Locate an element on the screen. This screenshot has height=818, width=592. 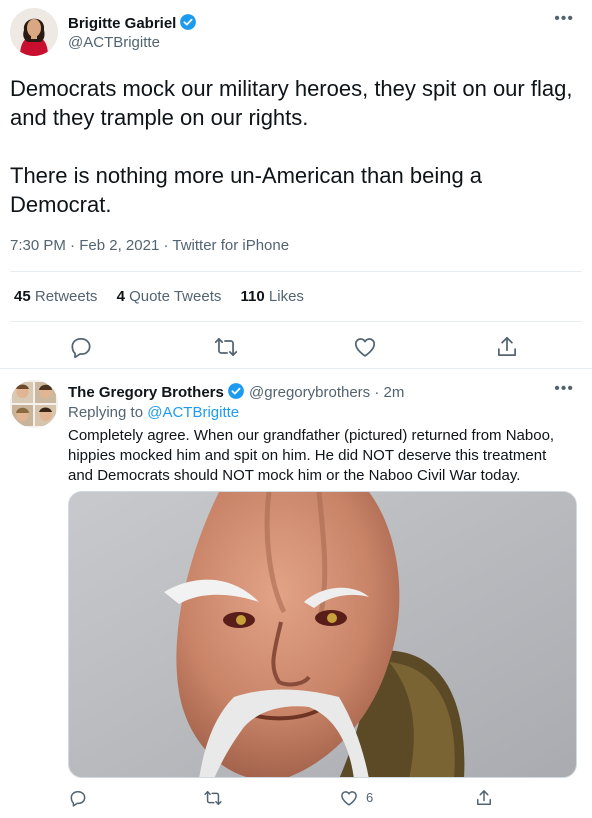
quote-tweets-count: 4 is located at coordinates (120, 296).